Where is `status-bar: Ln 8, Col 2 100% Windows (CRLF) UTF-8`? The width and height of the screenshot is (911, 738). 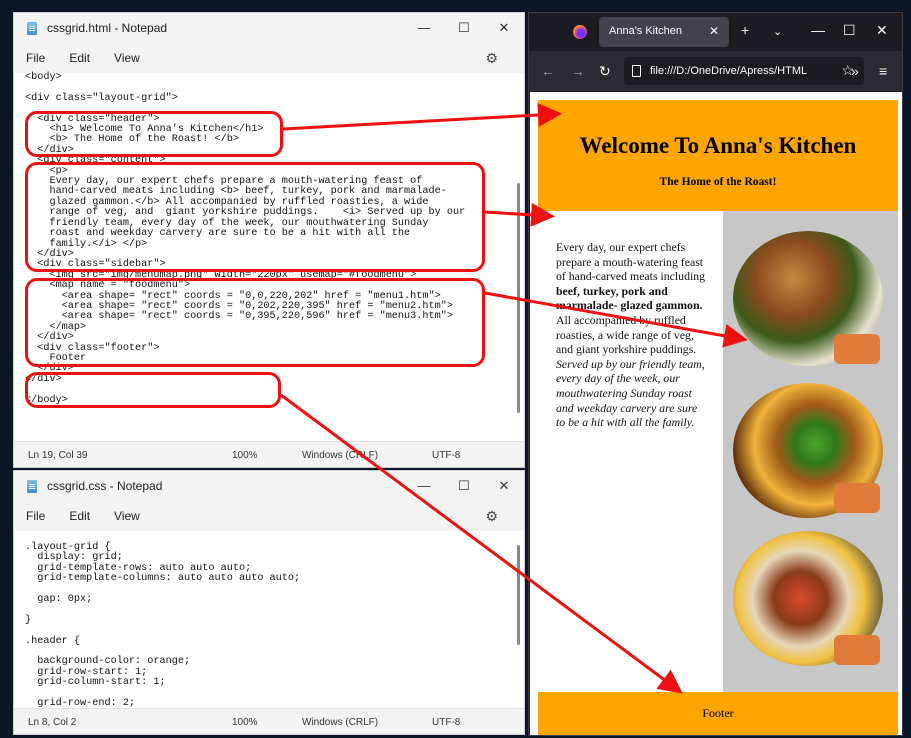
status-bar: Ln 8, Col 2 100% Windows (CRLF) UTF-8 is located at coordinates (269, 721).